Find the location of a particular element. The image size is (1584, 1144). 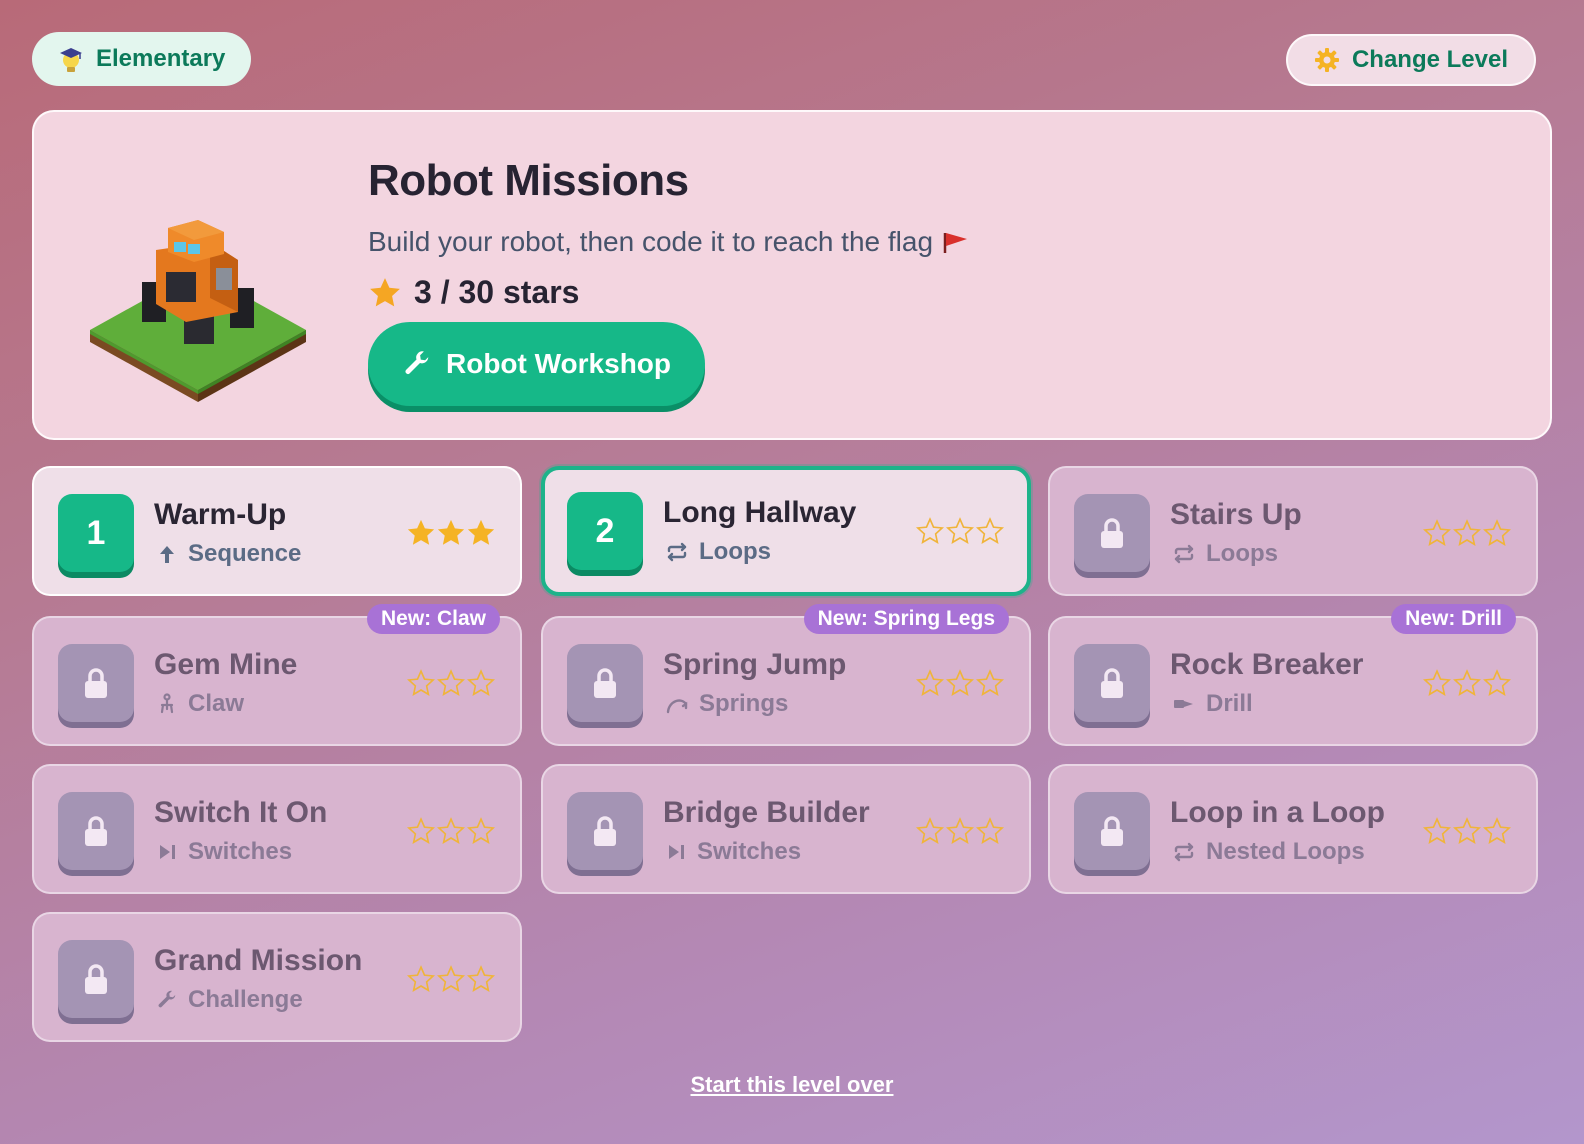

mission-card: 1 Warm-Up Sequence is located at coordinates (277, 531).